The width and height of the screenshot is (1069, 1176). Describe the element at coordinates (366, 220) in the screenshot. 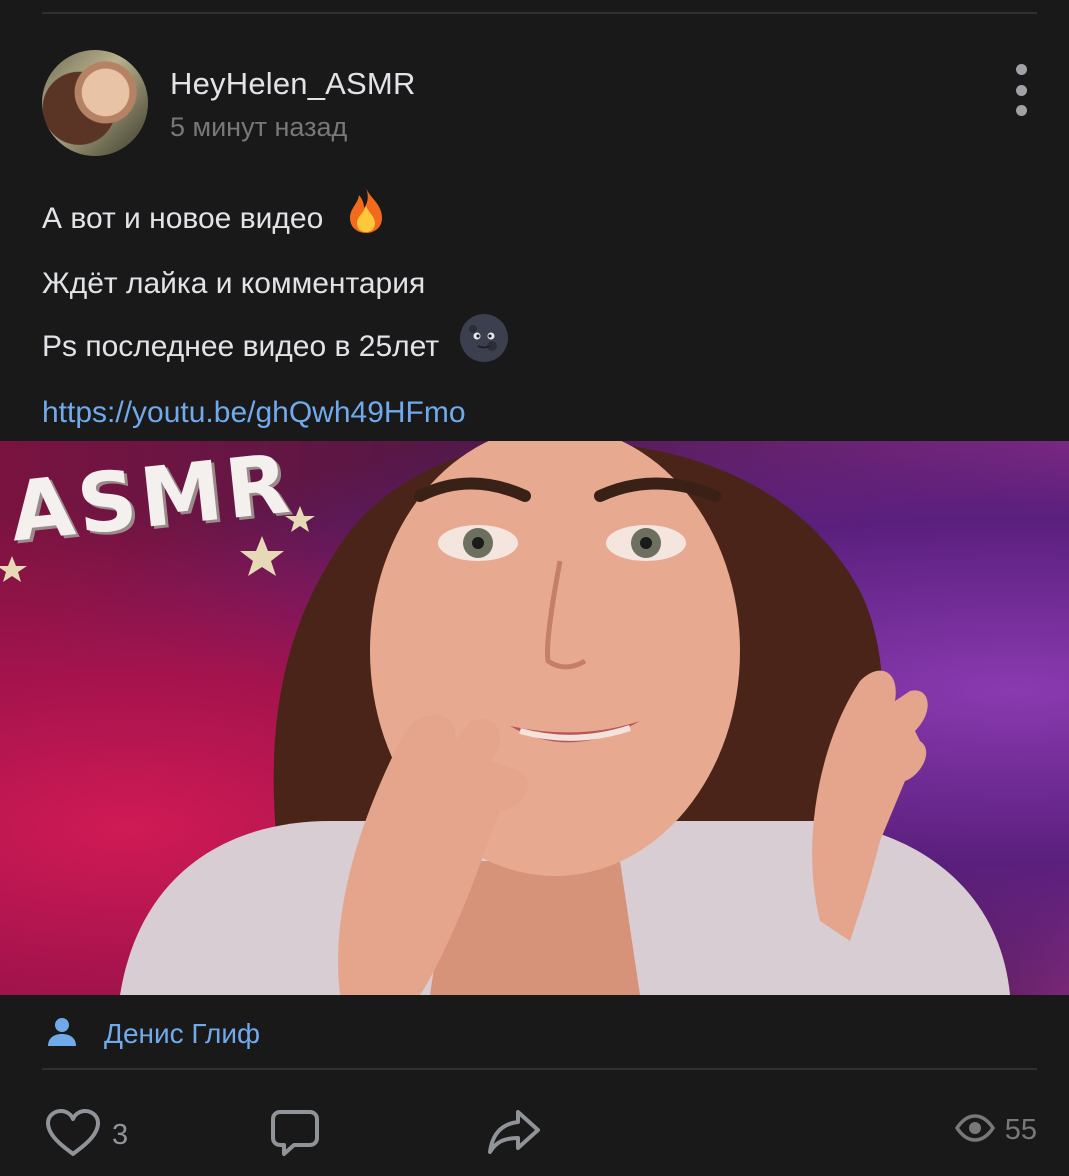

I see `fire-emoji-icon` at that location.